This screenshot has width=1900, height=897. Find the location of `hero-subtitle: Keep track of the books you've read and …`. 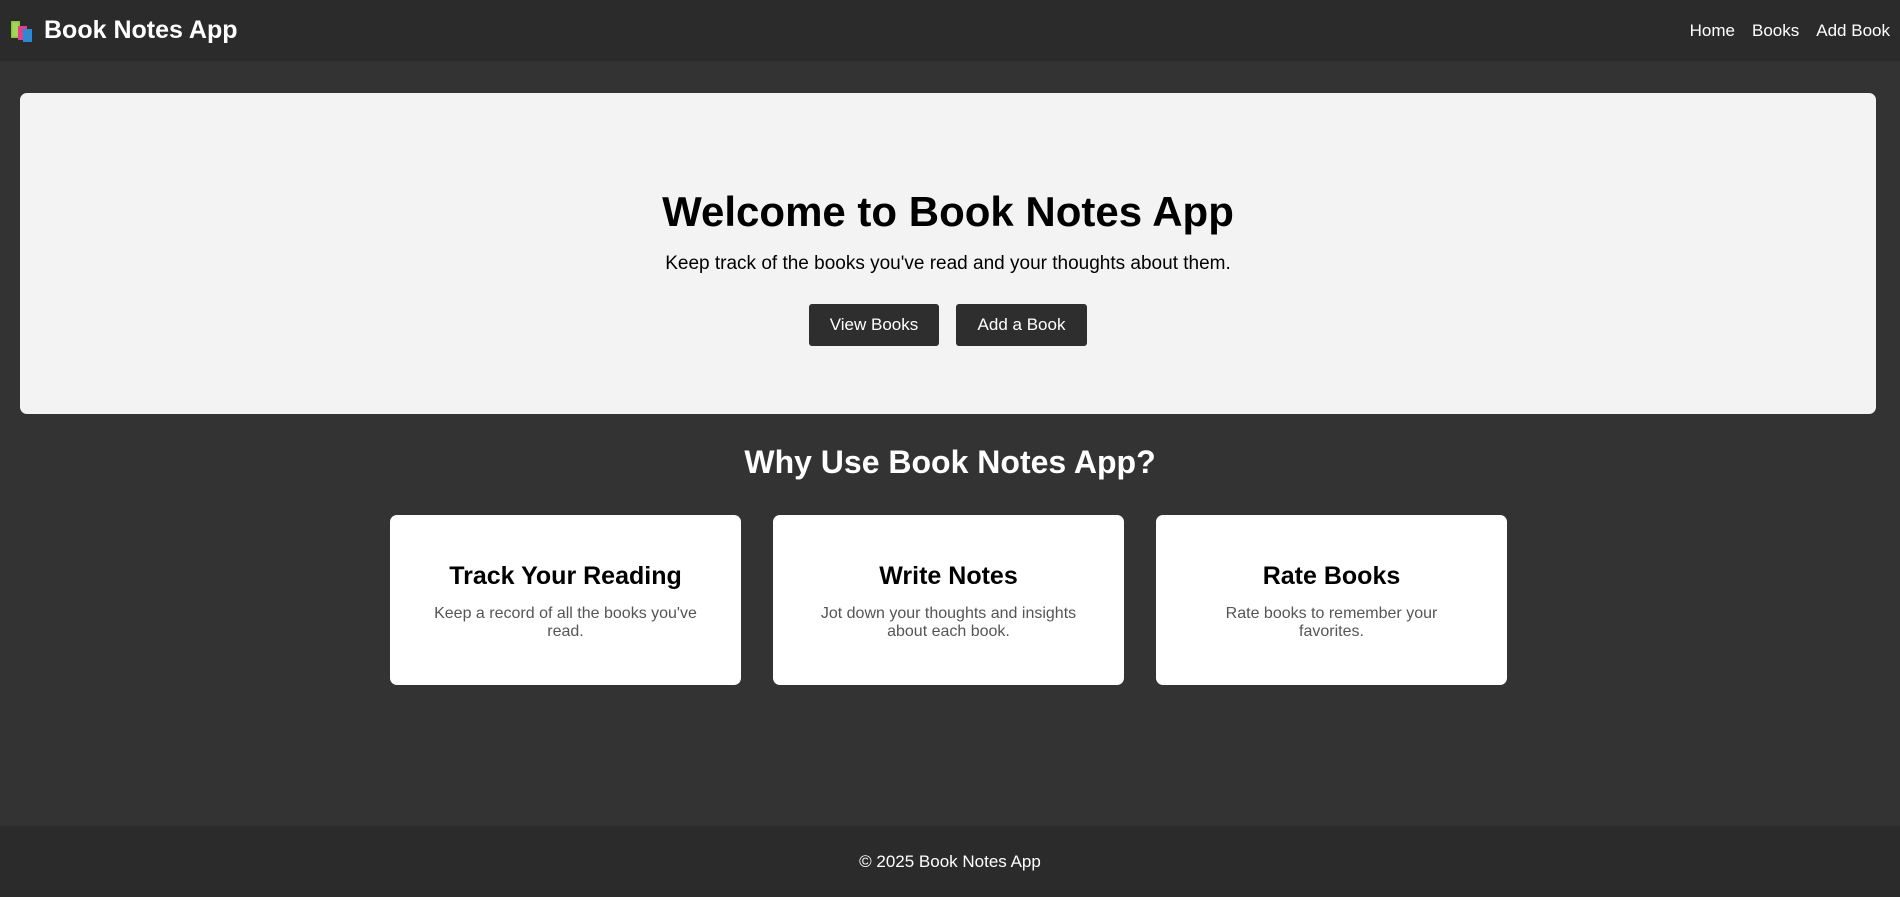

hero-subtitle: Keep track of the books you've read and … is located at coordinates (948, 263).